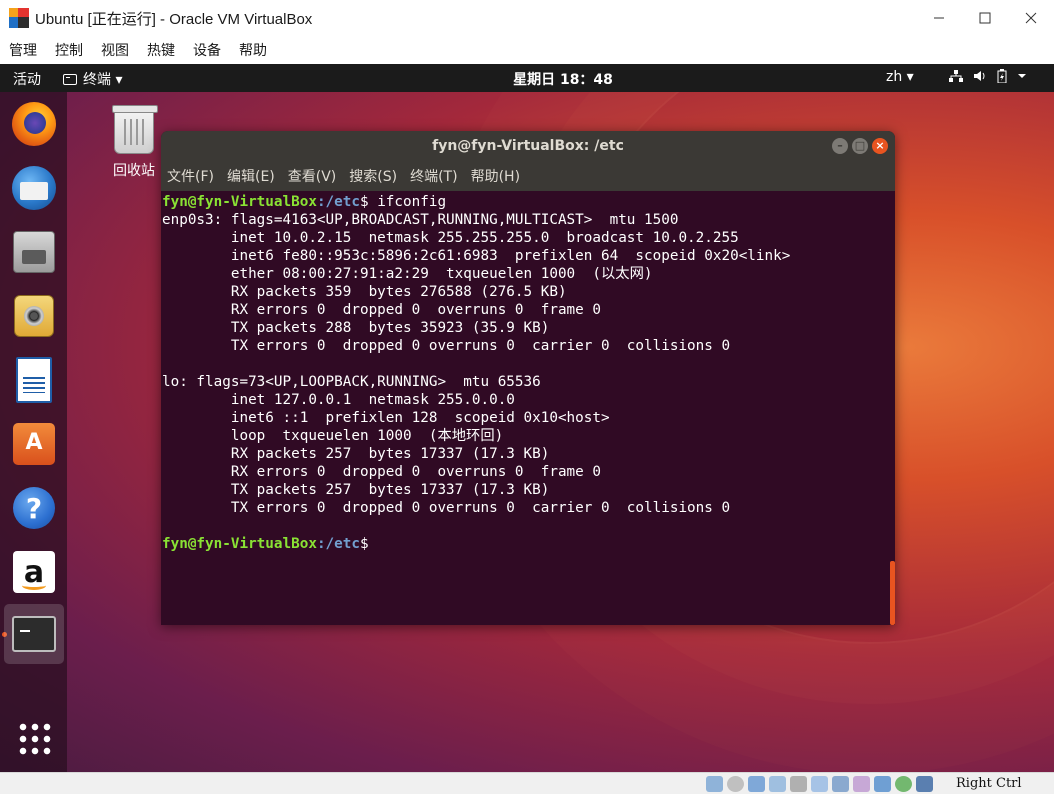 The width and height of the screenshot is (1054, 794). I want to click on maximize-icon, so click(985, 18).